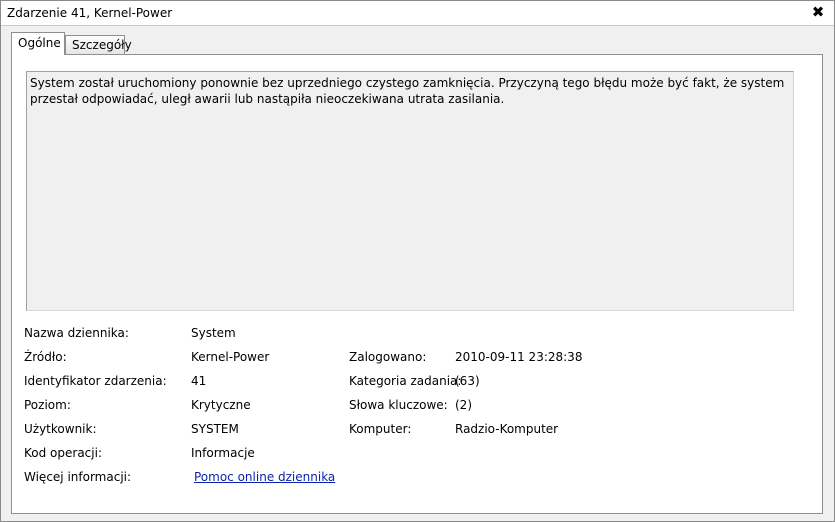  Describe the element at coordinates (264, 477) in the screenshot. I see `online-help-link: Pomoc online dziennika` at that location.